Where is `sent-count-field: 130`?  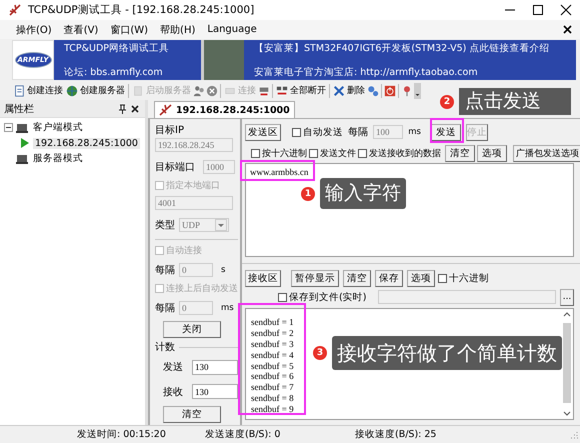 sent-count-field: 130 is located at coordinates (215, 367).